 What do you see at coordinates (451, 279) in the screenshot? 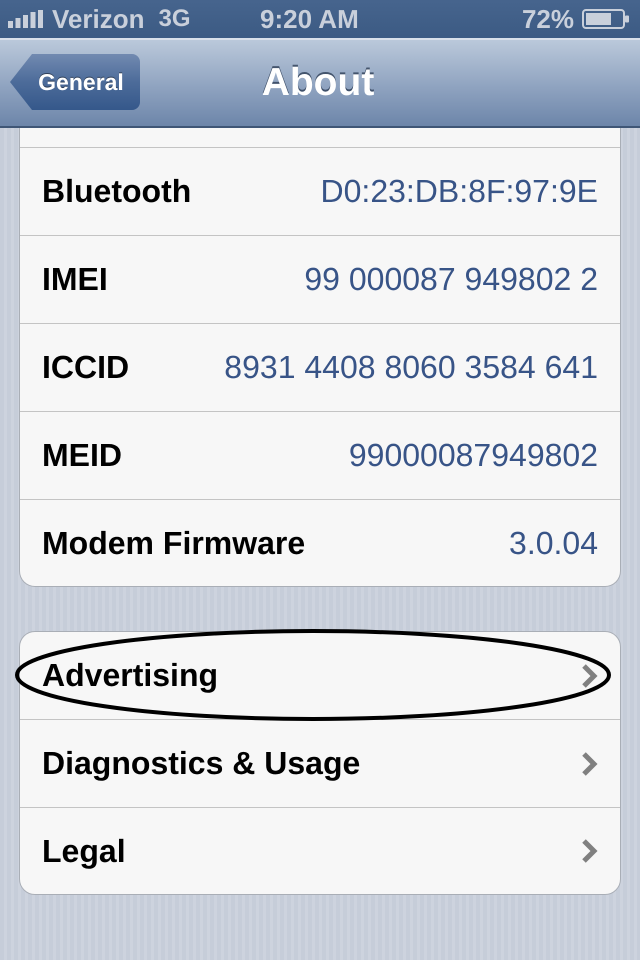
I see `row-value: 99 000087 949802 2` at bounding box center [451, 279].